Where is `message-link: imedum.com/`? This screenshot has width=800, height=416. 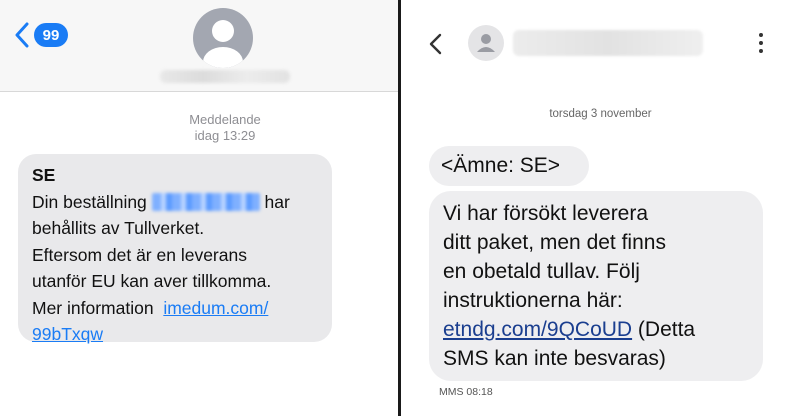 message-link: imedum.com/ is located at coordinates (215, 308).